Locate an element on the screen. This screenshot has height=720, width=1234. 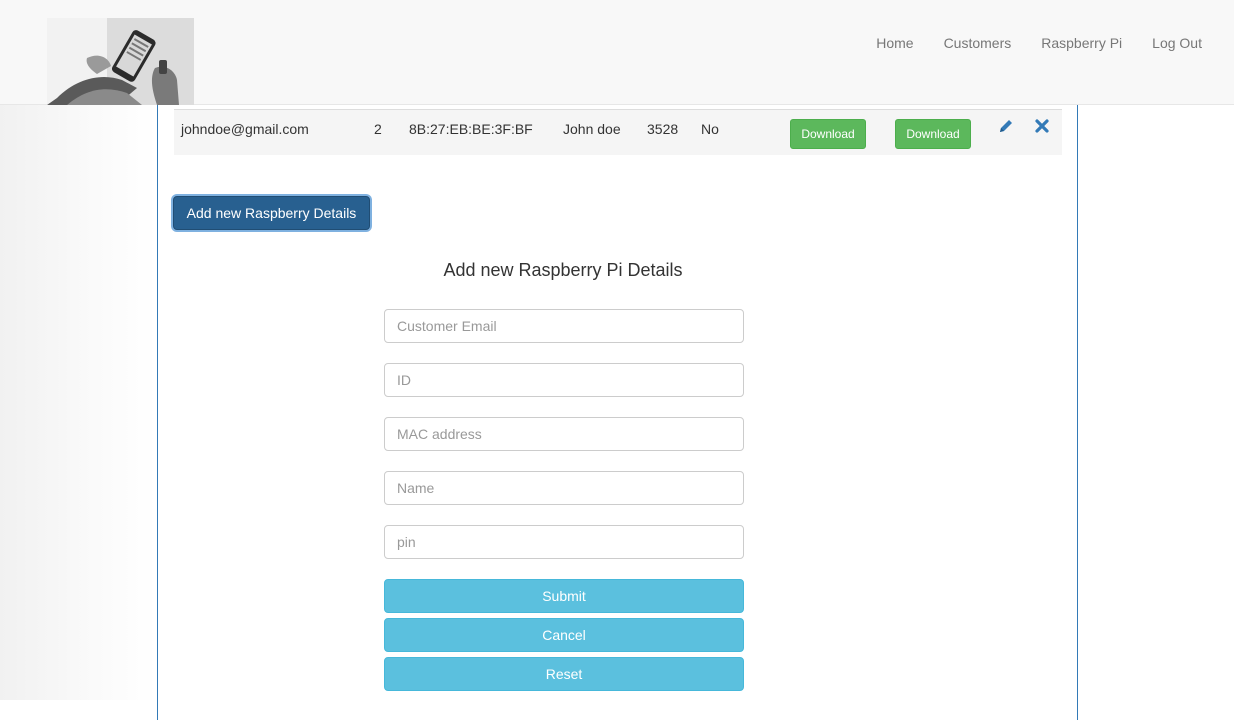
add-raspberry-details-button: Add new Raspberry Details is located at coordinates (271, 213).